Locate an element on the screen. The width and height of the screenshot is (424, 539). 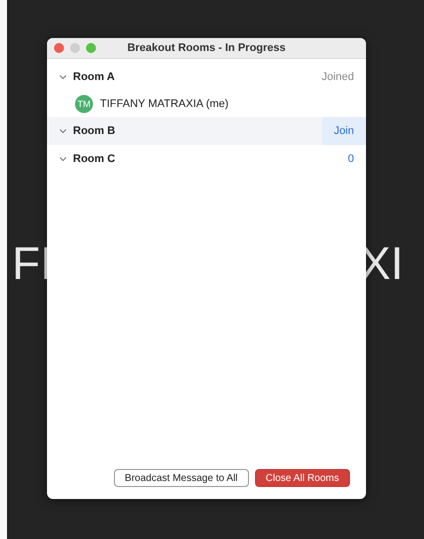
room-name: Room B is located at coordinates (94, 131).